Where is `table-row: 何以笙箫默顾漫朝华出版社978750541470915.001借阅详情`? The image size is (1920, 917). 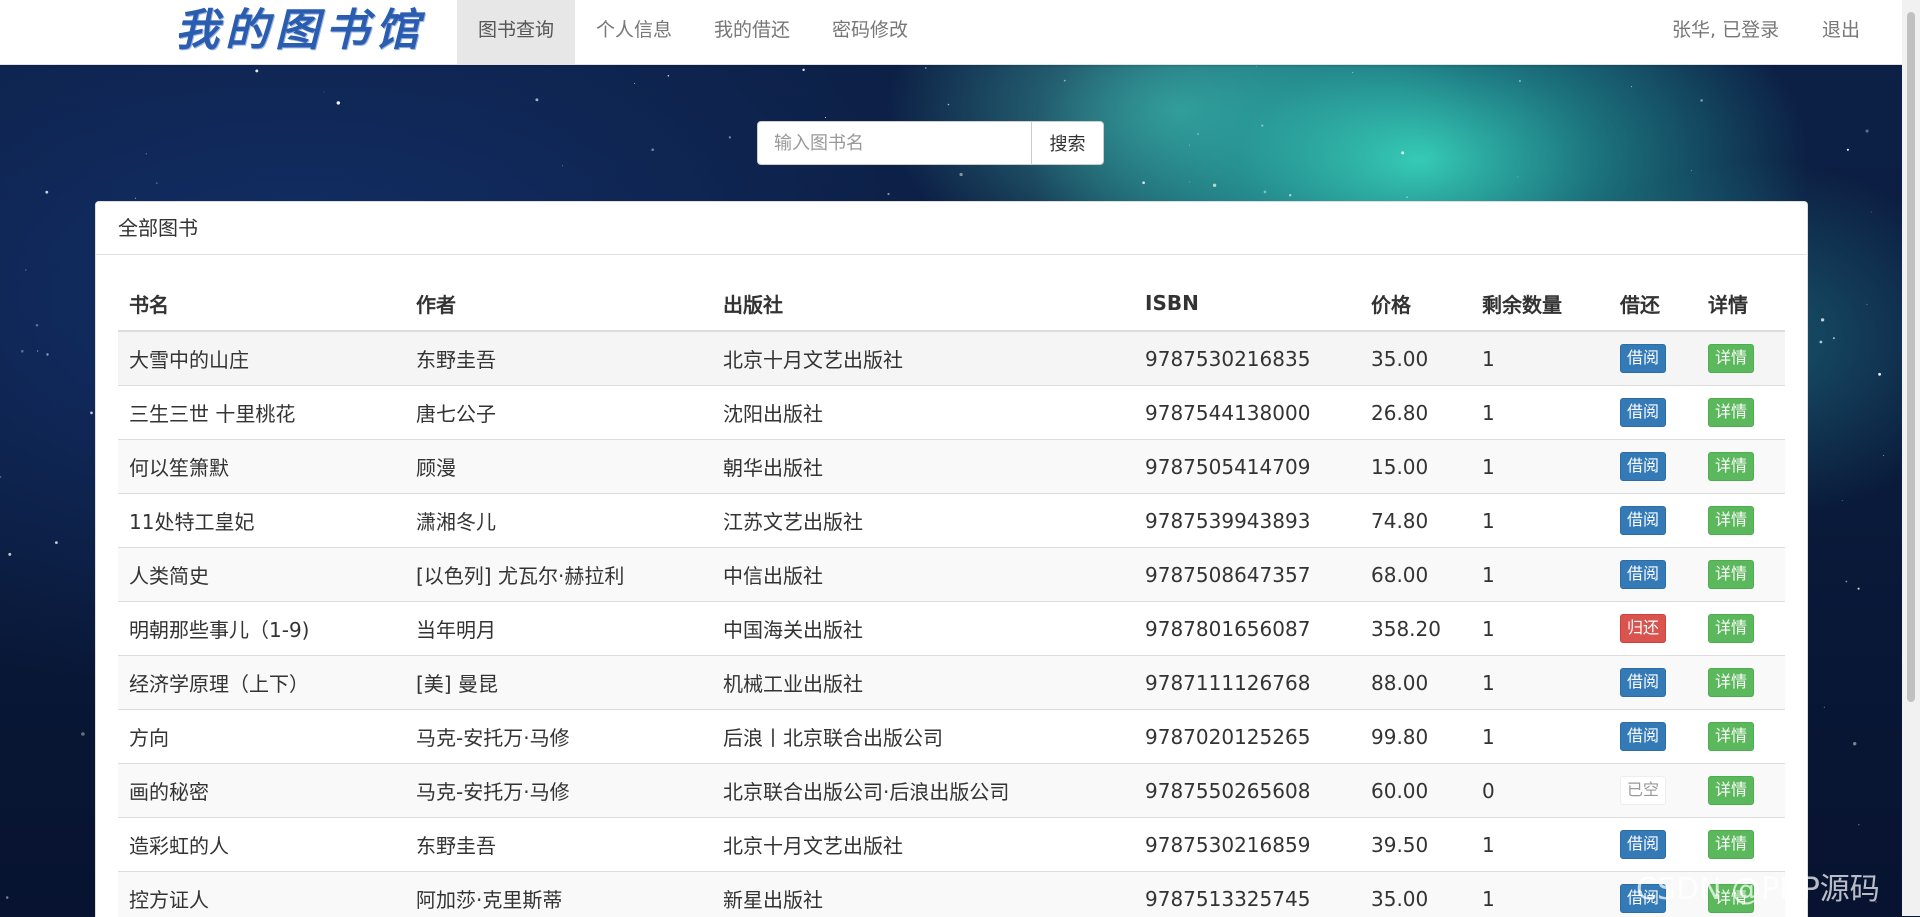
table-row: 何以笙箫默顾漫朝华出版社978750541470915.001借阅详情 is located at coordinates (951, 467).